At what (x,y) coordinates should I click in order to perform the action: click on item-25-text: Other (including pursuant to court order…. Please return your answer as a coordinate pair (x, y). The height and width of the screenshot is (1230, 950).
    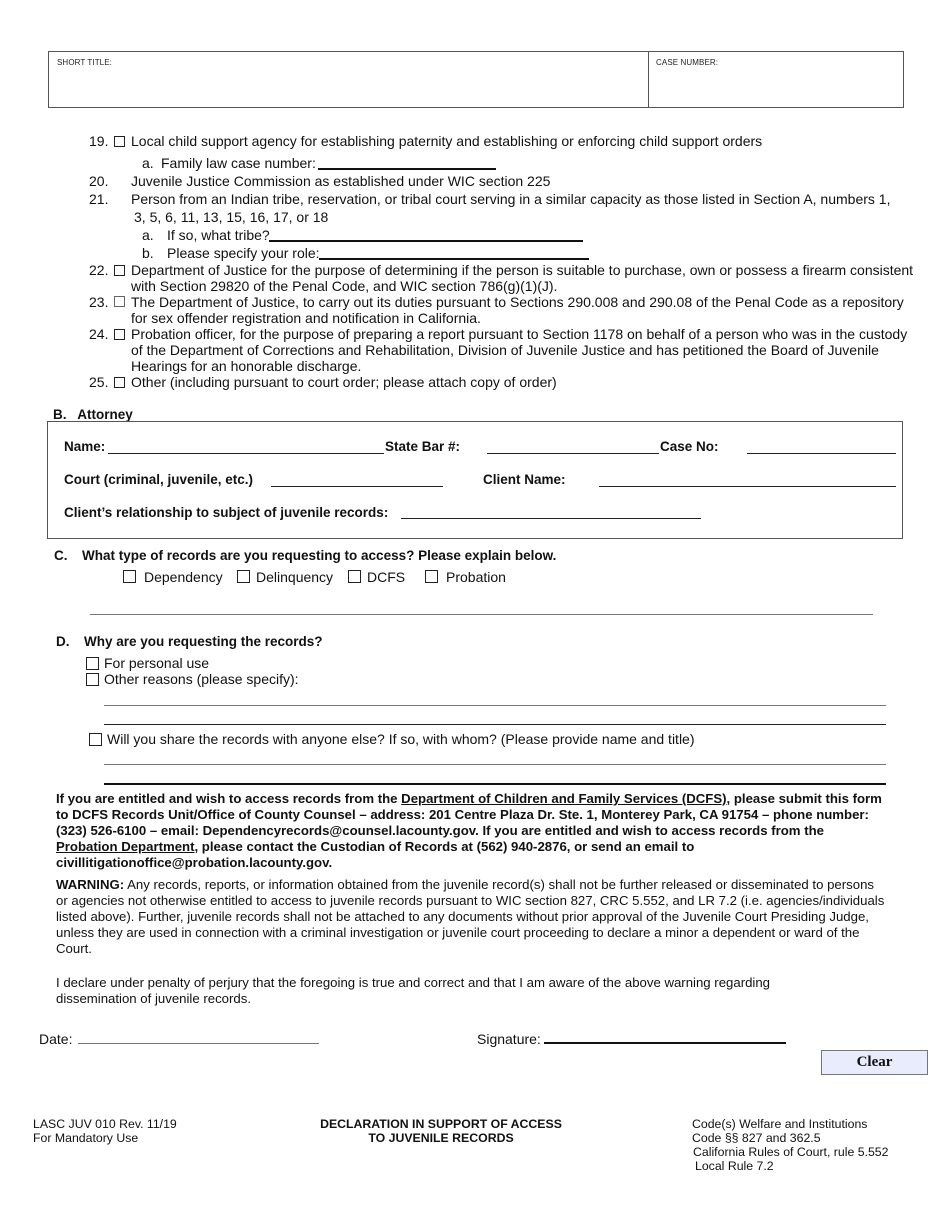
    Looking at the image, I should click on (344, 382).